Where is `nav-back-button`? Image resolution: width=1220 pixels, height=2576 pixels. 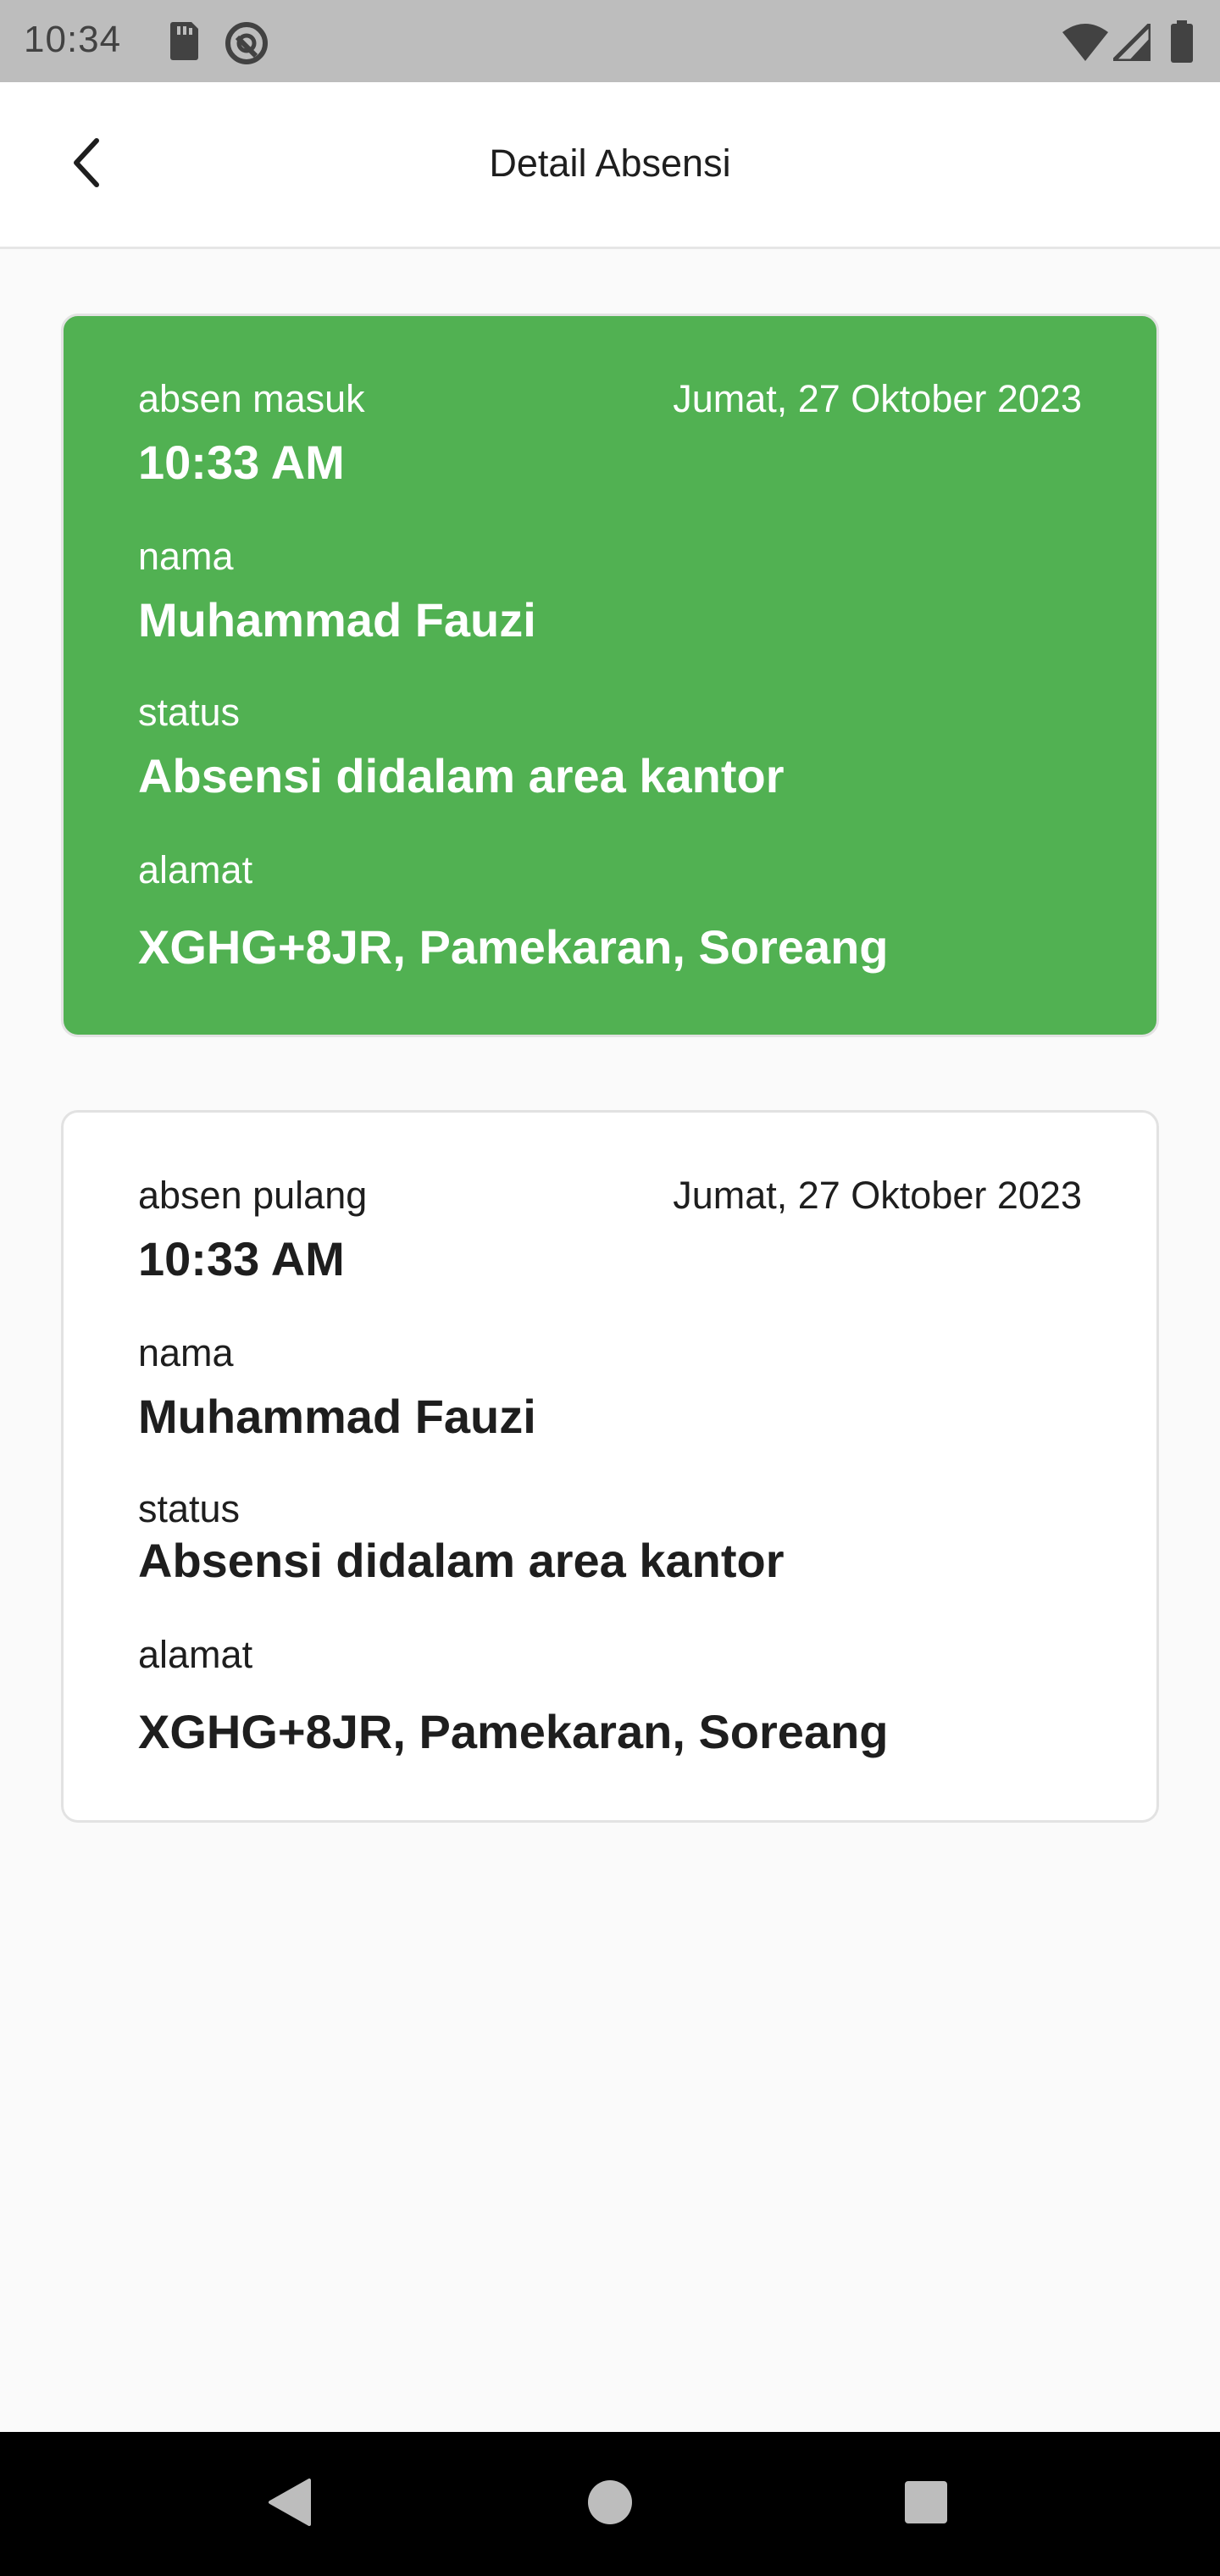
nav-back-button is located at coordinates (290, 2504).